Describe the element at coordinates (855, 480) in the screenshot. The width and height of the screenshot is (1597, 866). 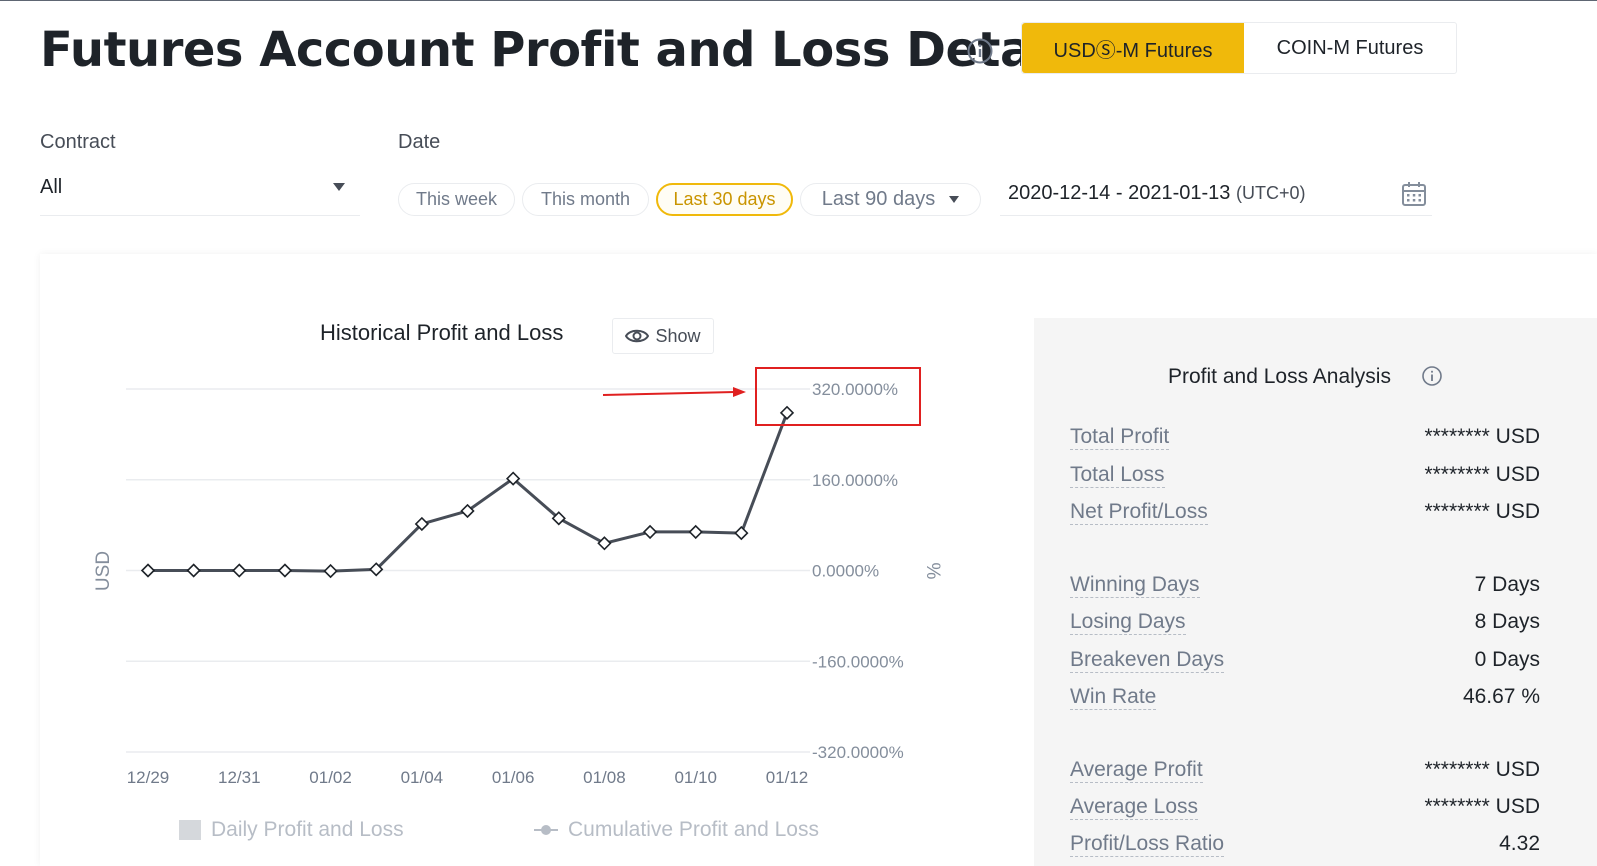
I see `y-tick-label: 160.0000%` at that location.